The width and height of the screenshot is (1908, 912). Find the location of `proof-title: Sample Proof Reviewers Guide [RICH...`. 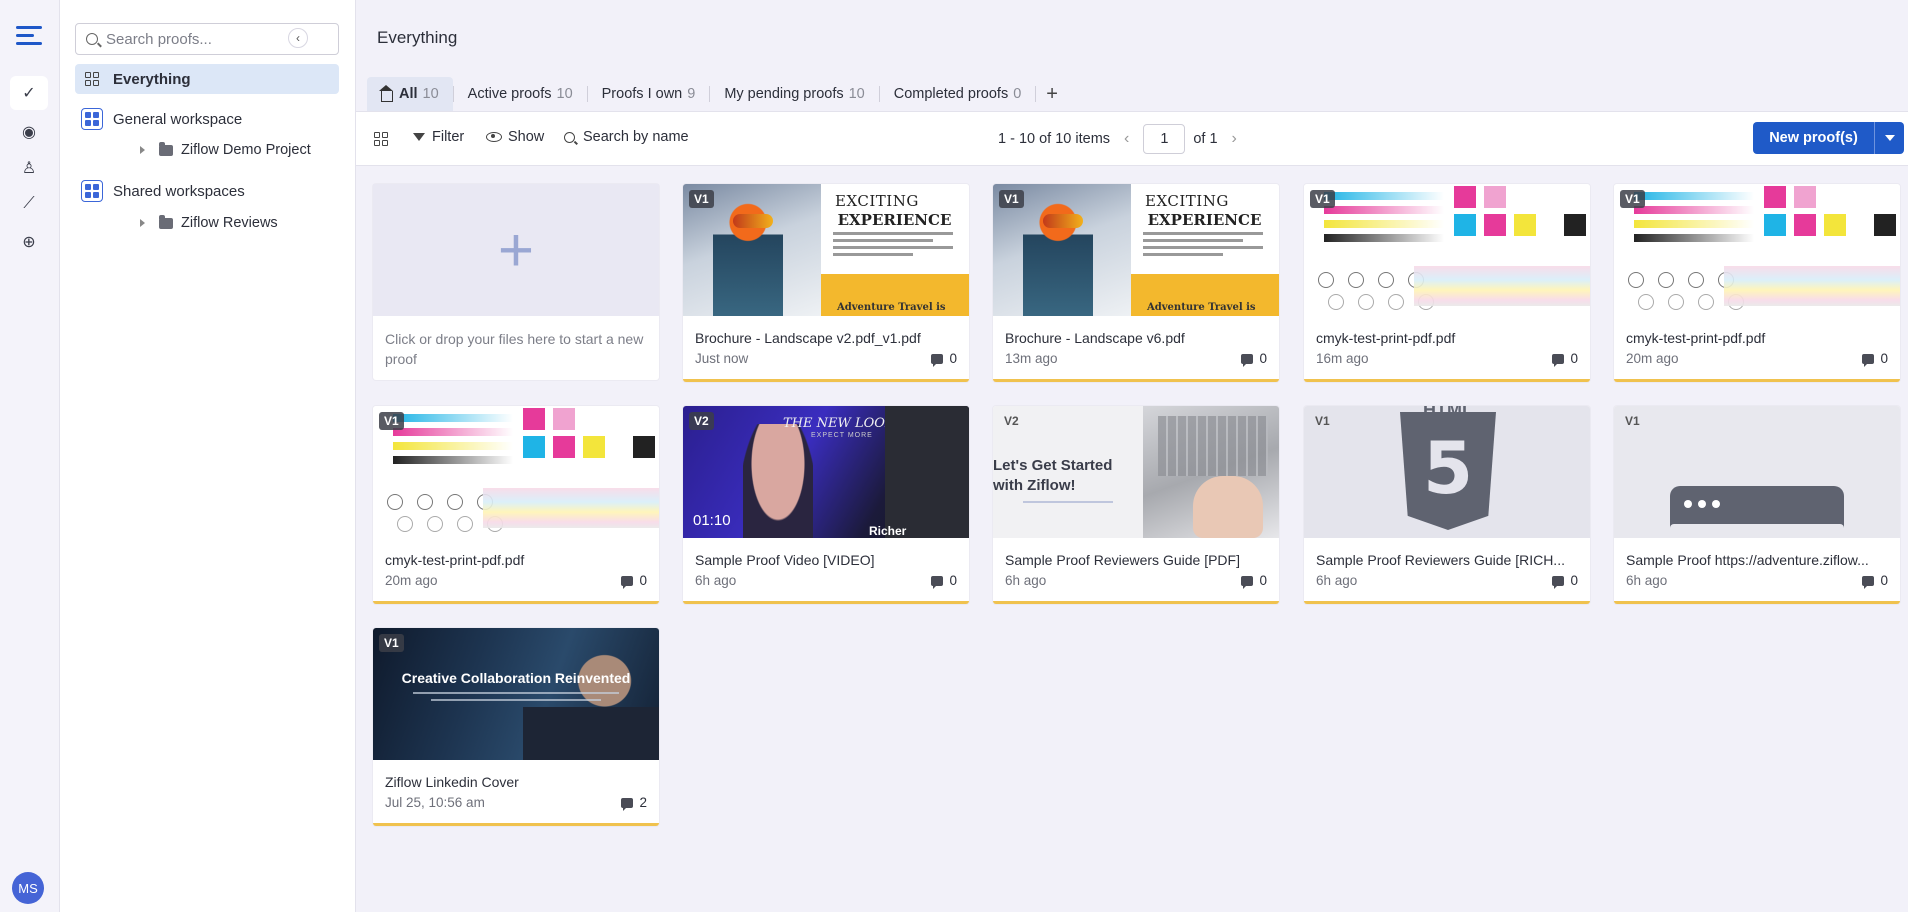

proof-title: Sample Proof Reviewers Guide [RICH... is located at coordinates (1447, 560).